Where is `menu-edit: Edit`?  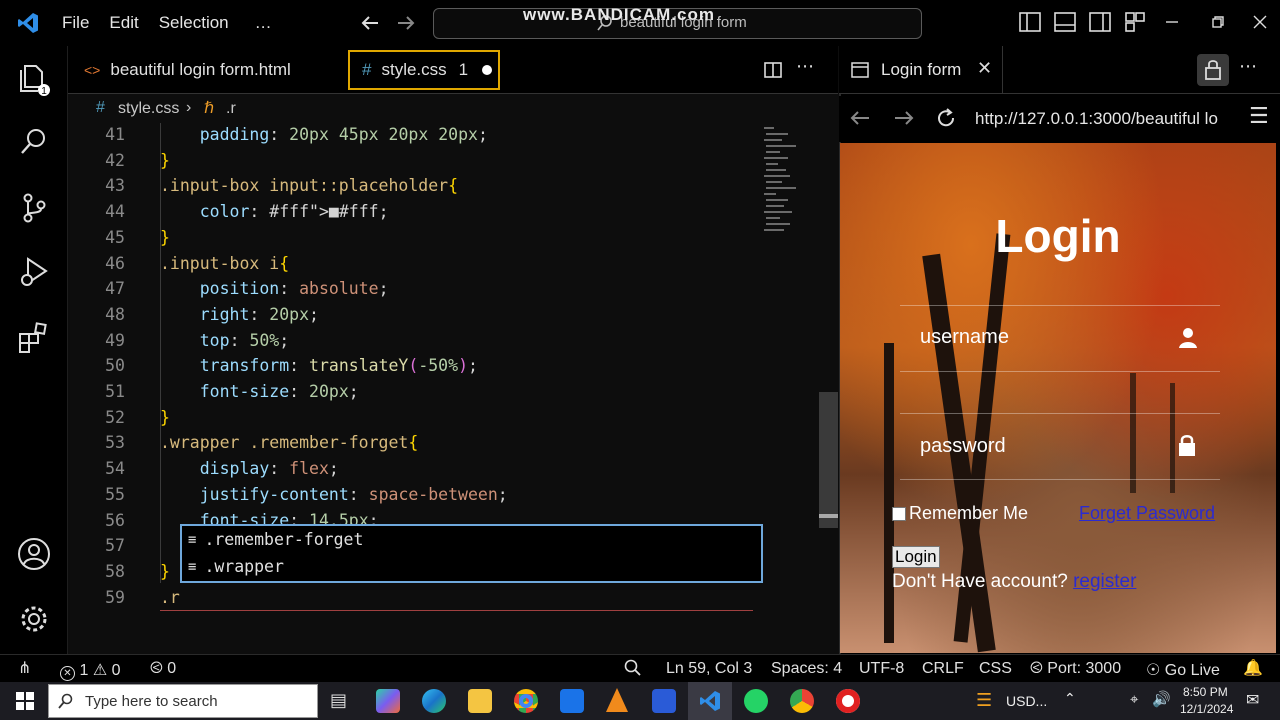
menu-edit: Edit is located at coordinates (123, 23).